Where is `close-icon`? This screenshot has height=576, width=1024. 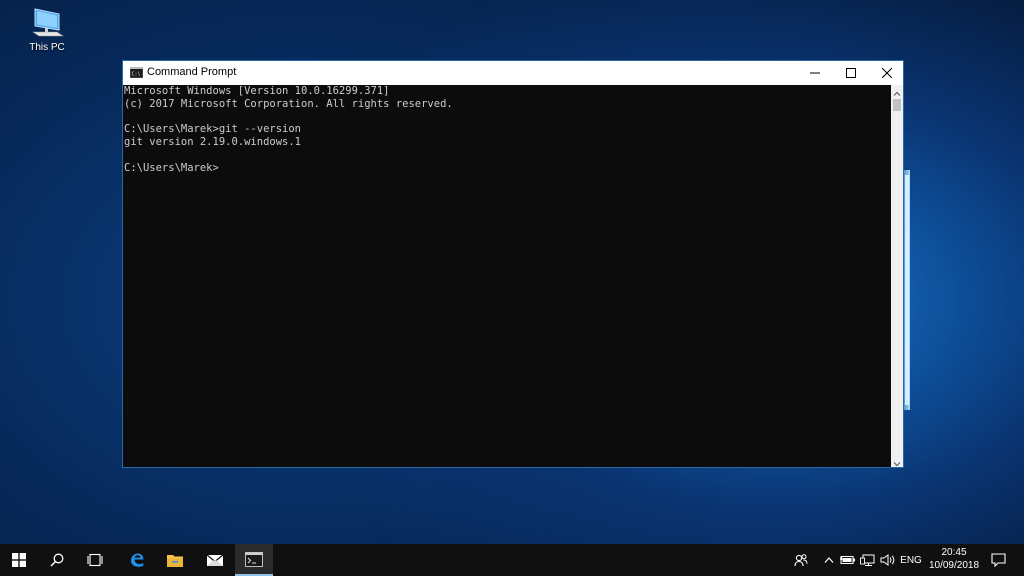
close-icon is located at coordinates (887, 73).